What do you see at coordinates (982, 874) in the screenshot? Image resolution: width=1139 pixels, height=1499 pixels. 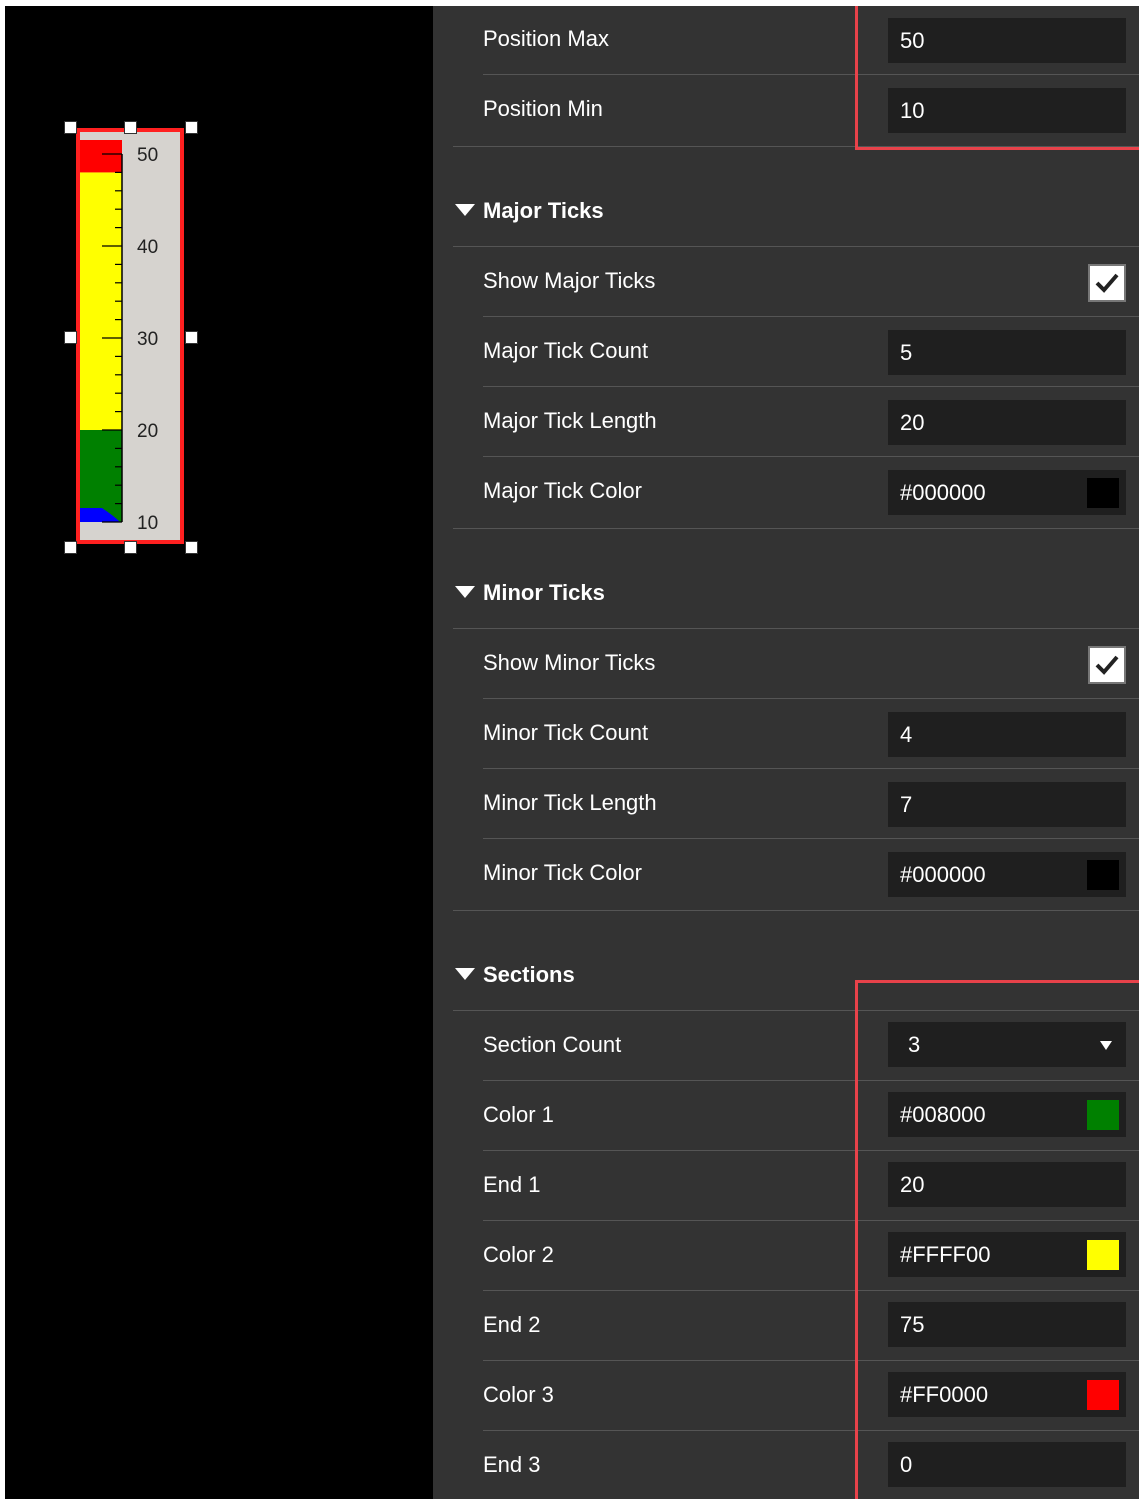 I see `minor-tick-color-input: #000000` at bounding box center [982, 874].